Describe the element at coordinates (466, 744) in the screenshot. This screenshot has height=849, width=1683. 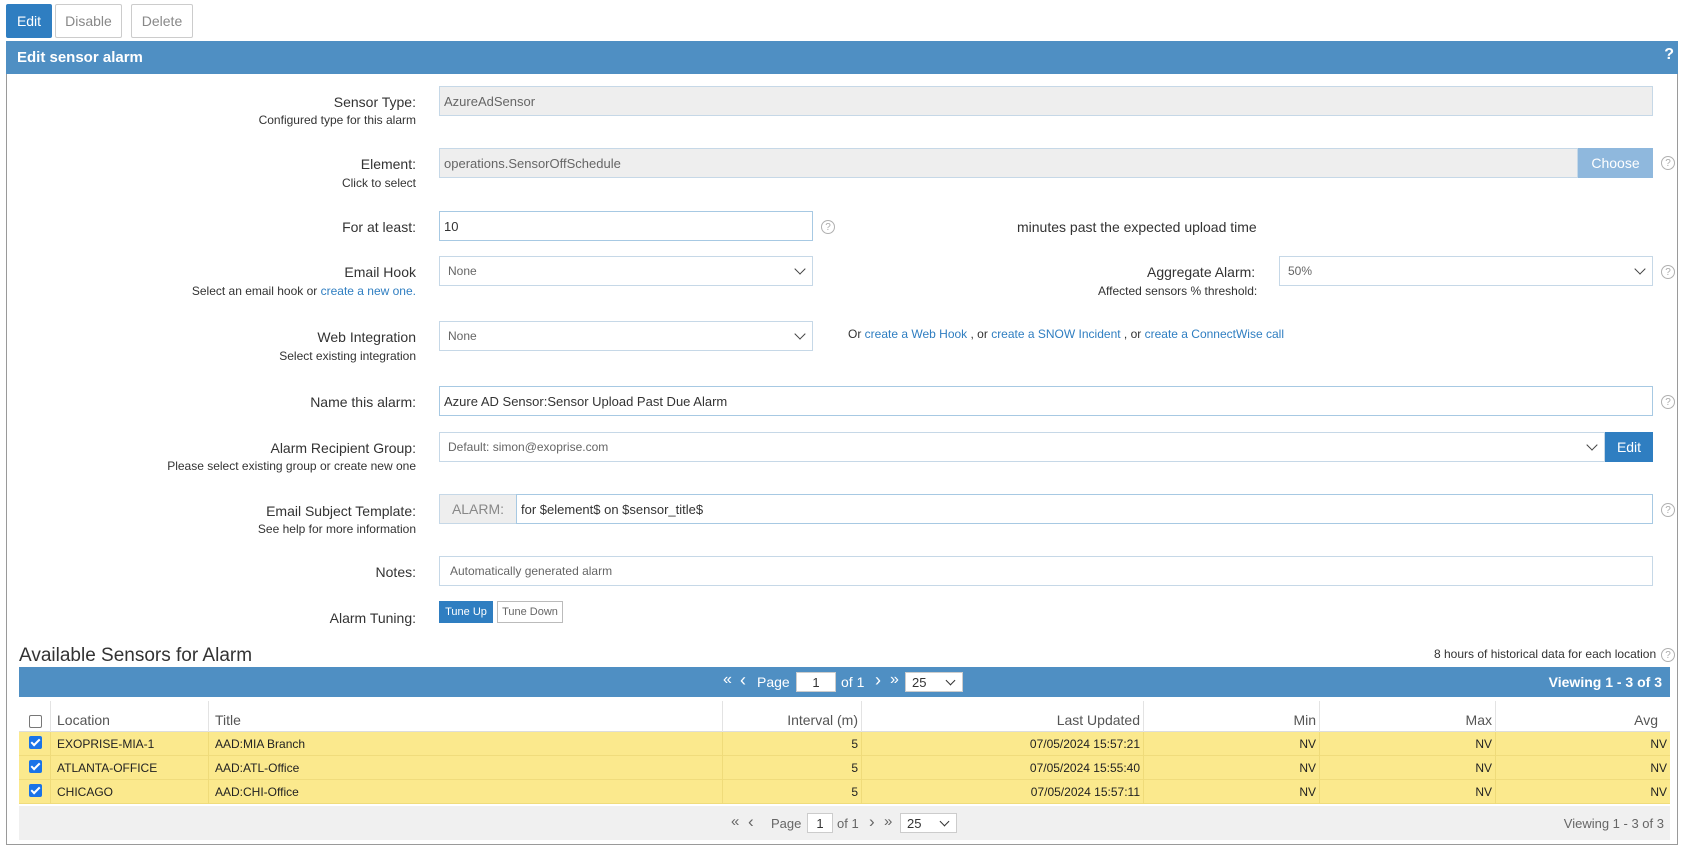
I see `cell-title: AAD:MIA Branch` at that location.